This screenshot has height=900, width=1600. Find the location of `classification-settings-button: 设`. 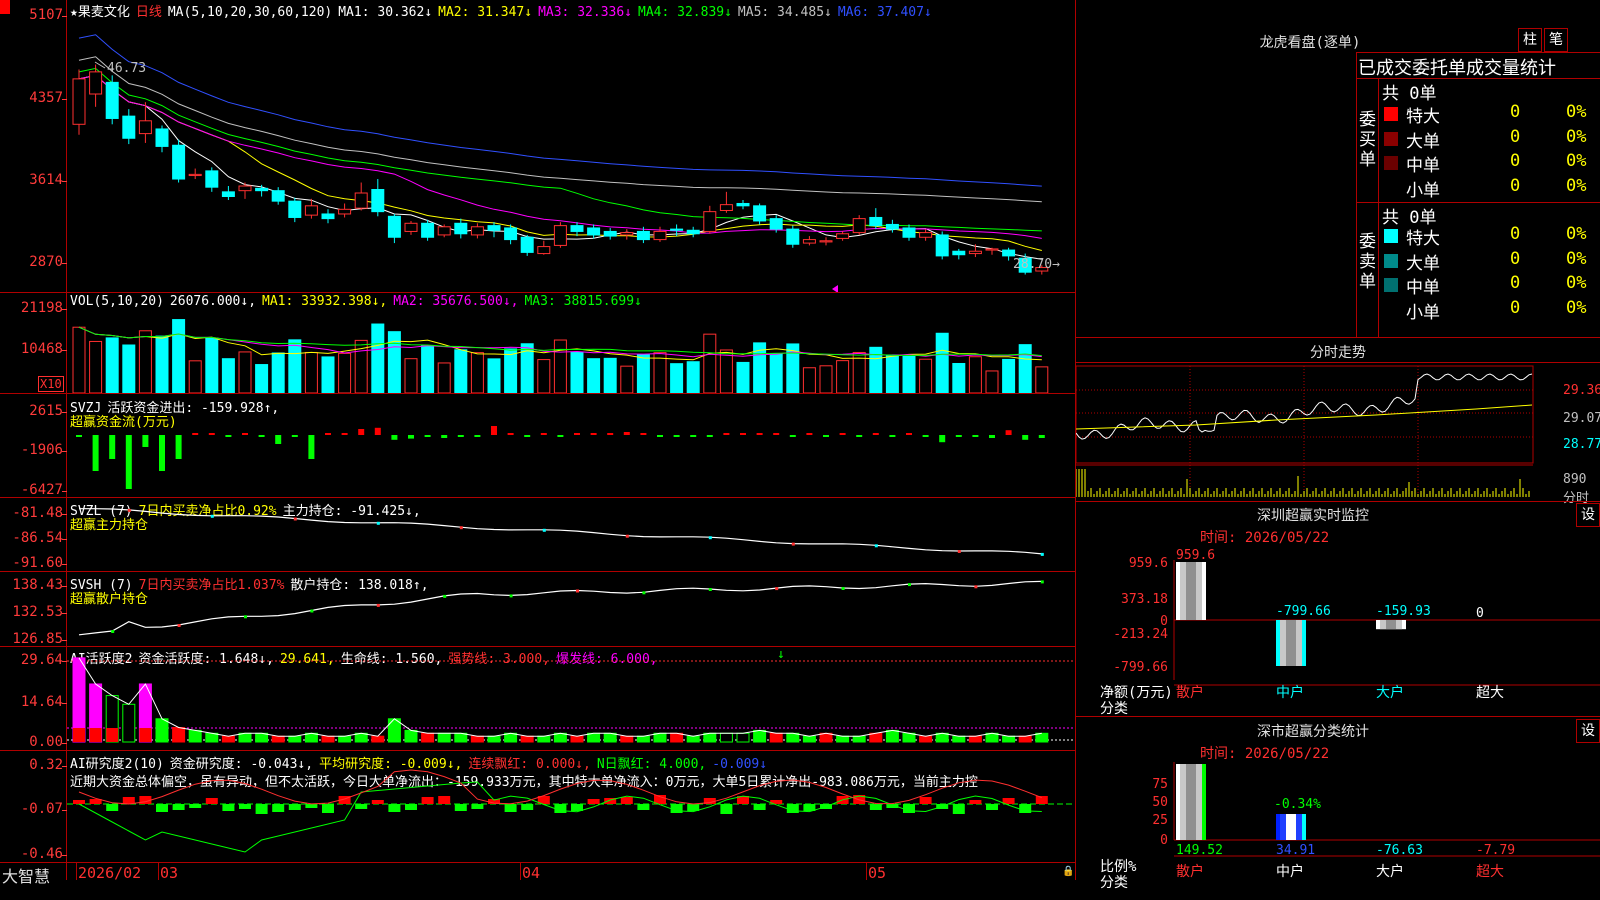

classification-settings-button: 设 is located at coordinates (1588, 731).